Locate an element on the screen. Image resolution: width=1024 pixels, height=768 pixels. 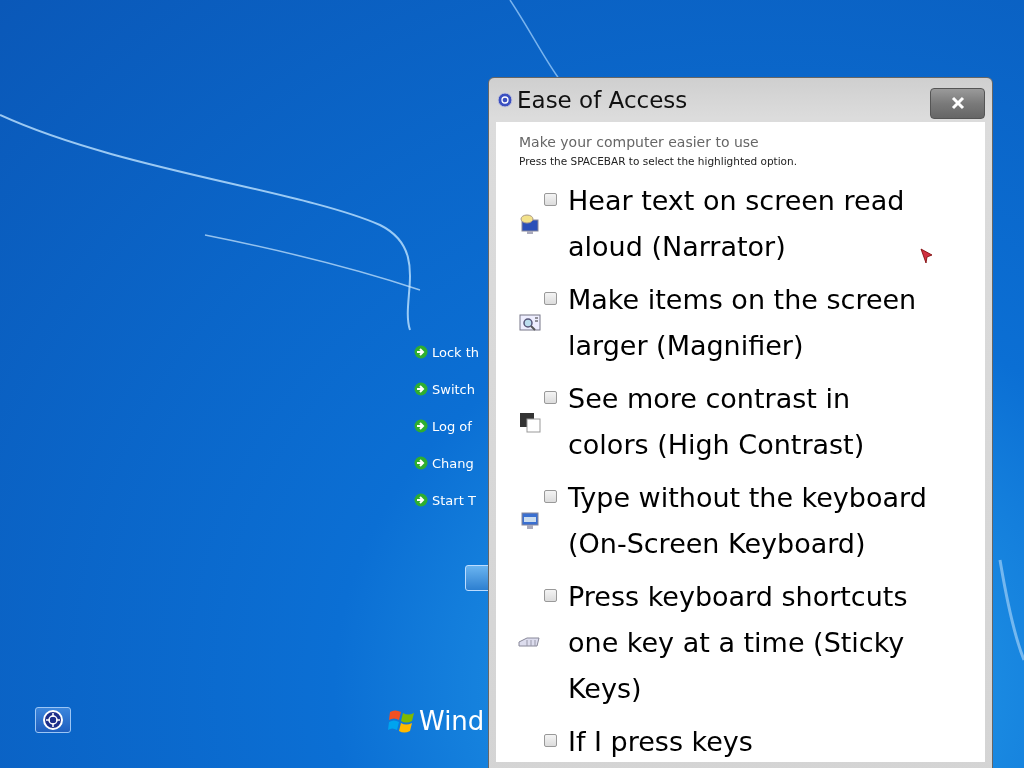
heading: Make your computer easier to use is located at coordinates (639, 142).